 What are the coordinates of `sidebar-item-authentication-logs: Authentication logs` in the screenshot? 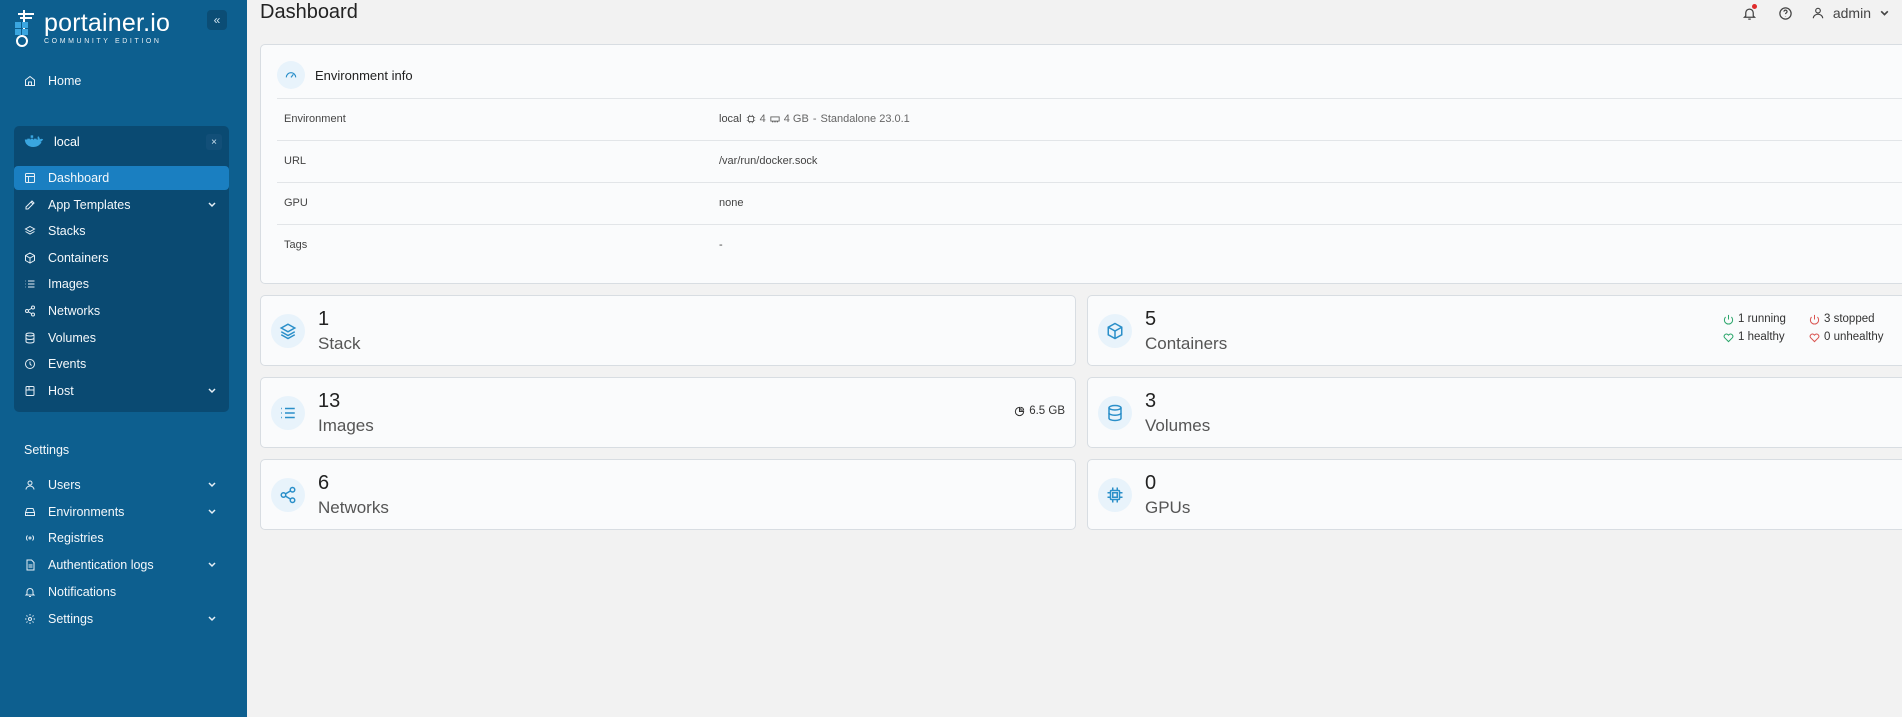 It's located at (121, 565).